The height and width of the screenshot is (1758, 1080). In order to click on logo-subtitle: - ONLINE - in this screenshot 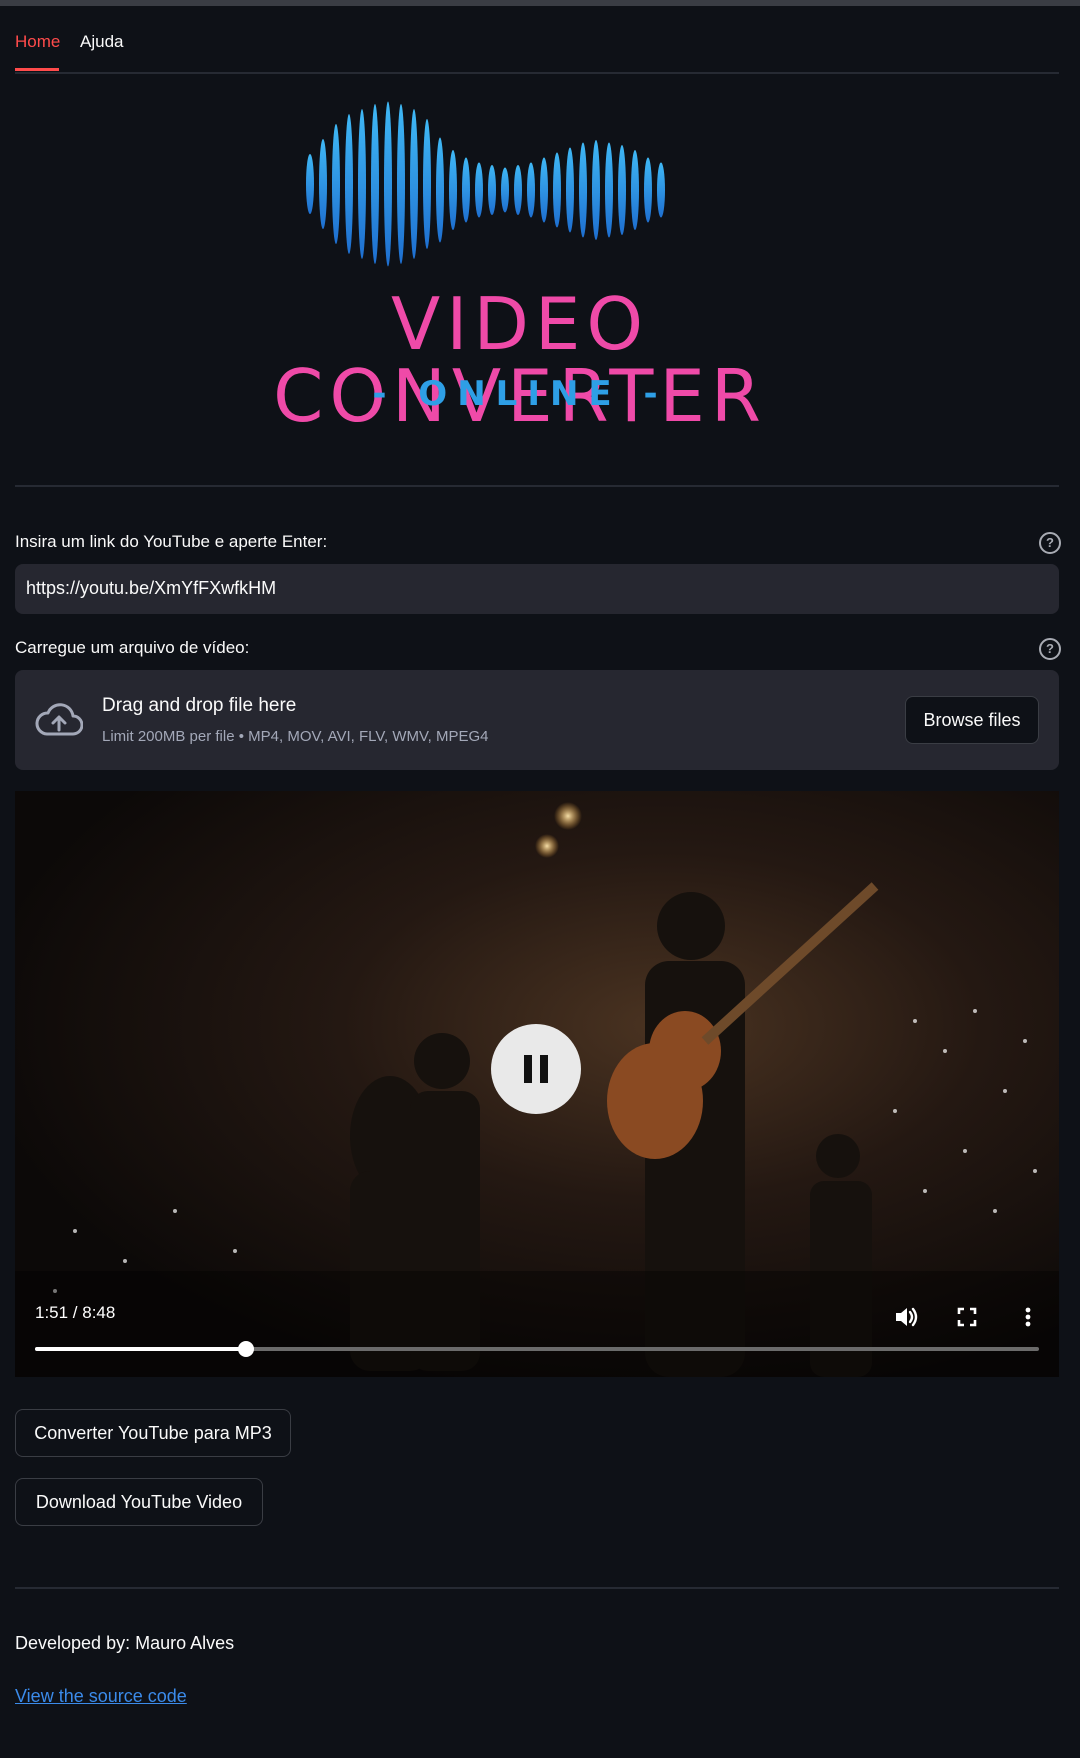, I will do `click(520, 394)`.